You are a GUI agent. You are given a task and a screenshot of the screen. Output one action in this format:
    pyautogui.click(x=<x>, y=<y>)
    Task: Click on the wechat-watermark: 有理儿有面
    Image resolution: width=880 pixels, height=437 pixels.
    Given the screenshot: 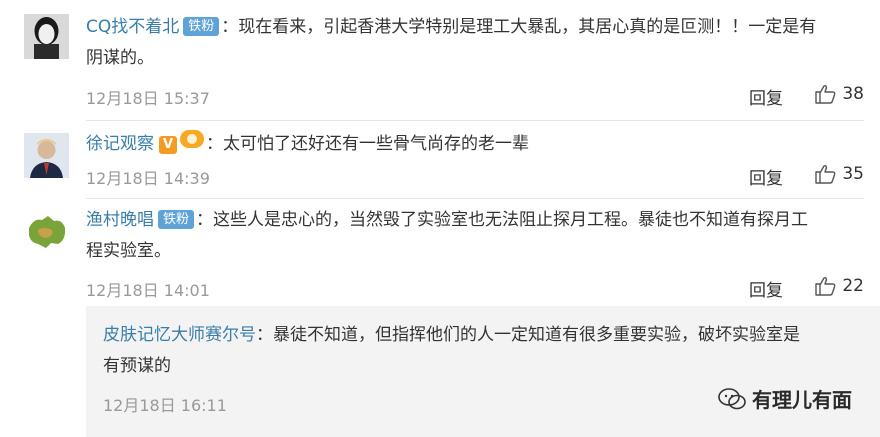 What is the action you would take?
    pyautogui.click(x=785, y=398)
    